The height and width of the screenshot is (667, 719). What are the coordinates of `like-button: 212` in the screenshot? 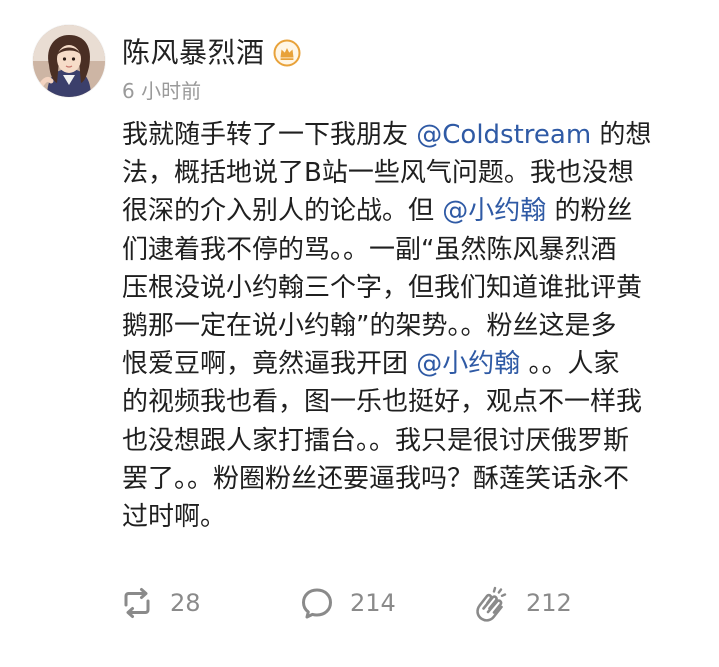 It's located at (521, 603).